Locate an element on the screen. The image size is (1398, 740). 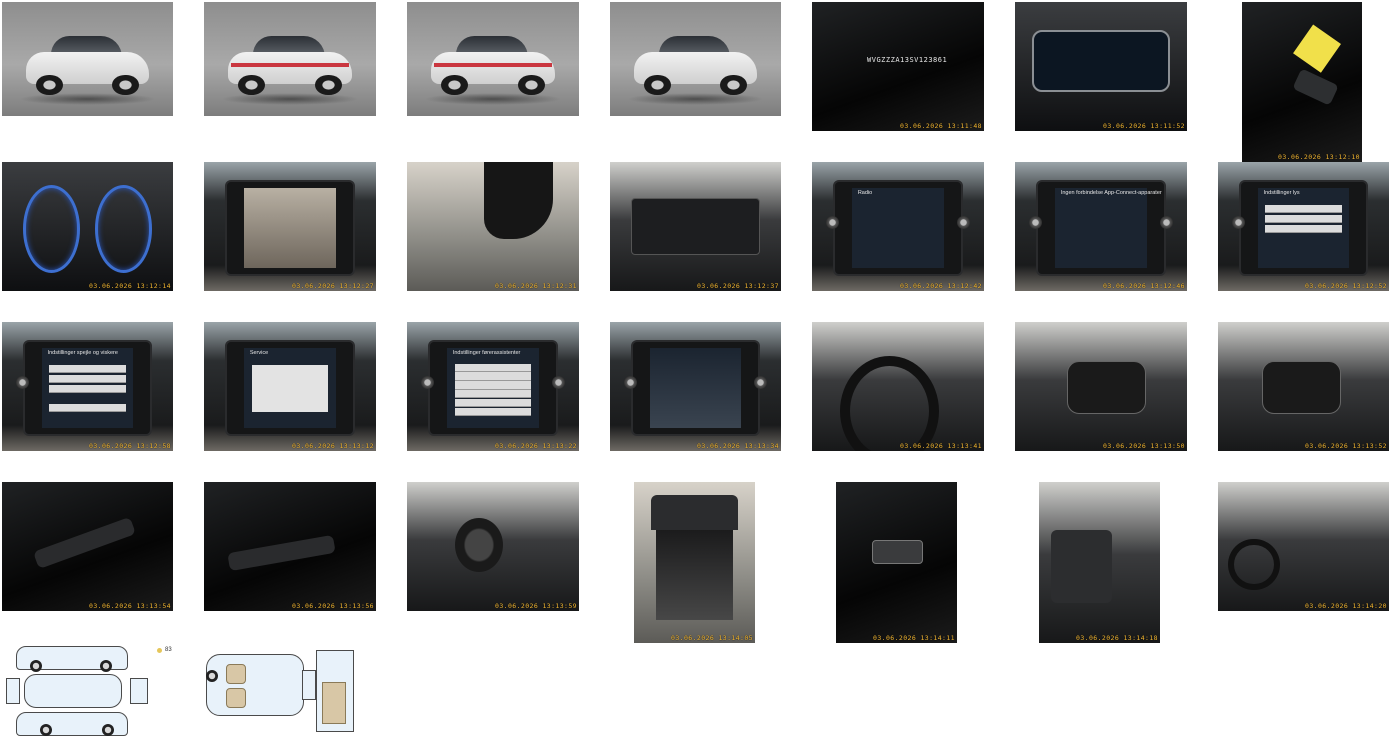
photo-vin-windshield: WVGZZZA13SV123861 03.06.2026 13:11:48 is located at coordinates (898, 66).